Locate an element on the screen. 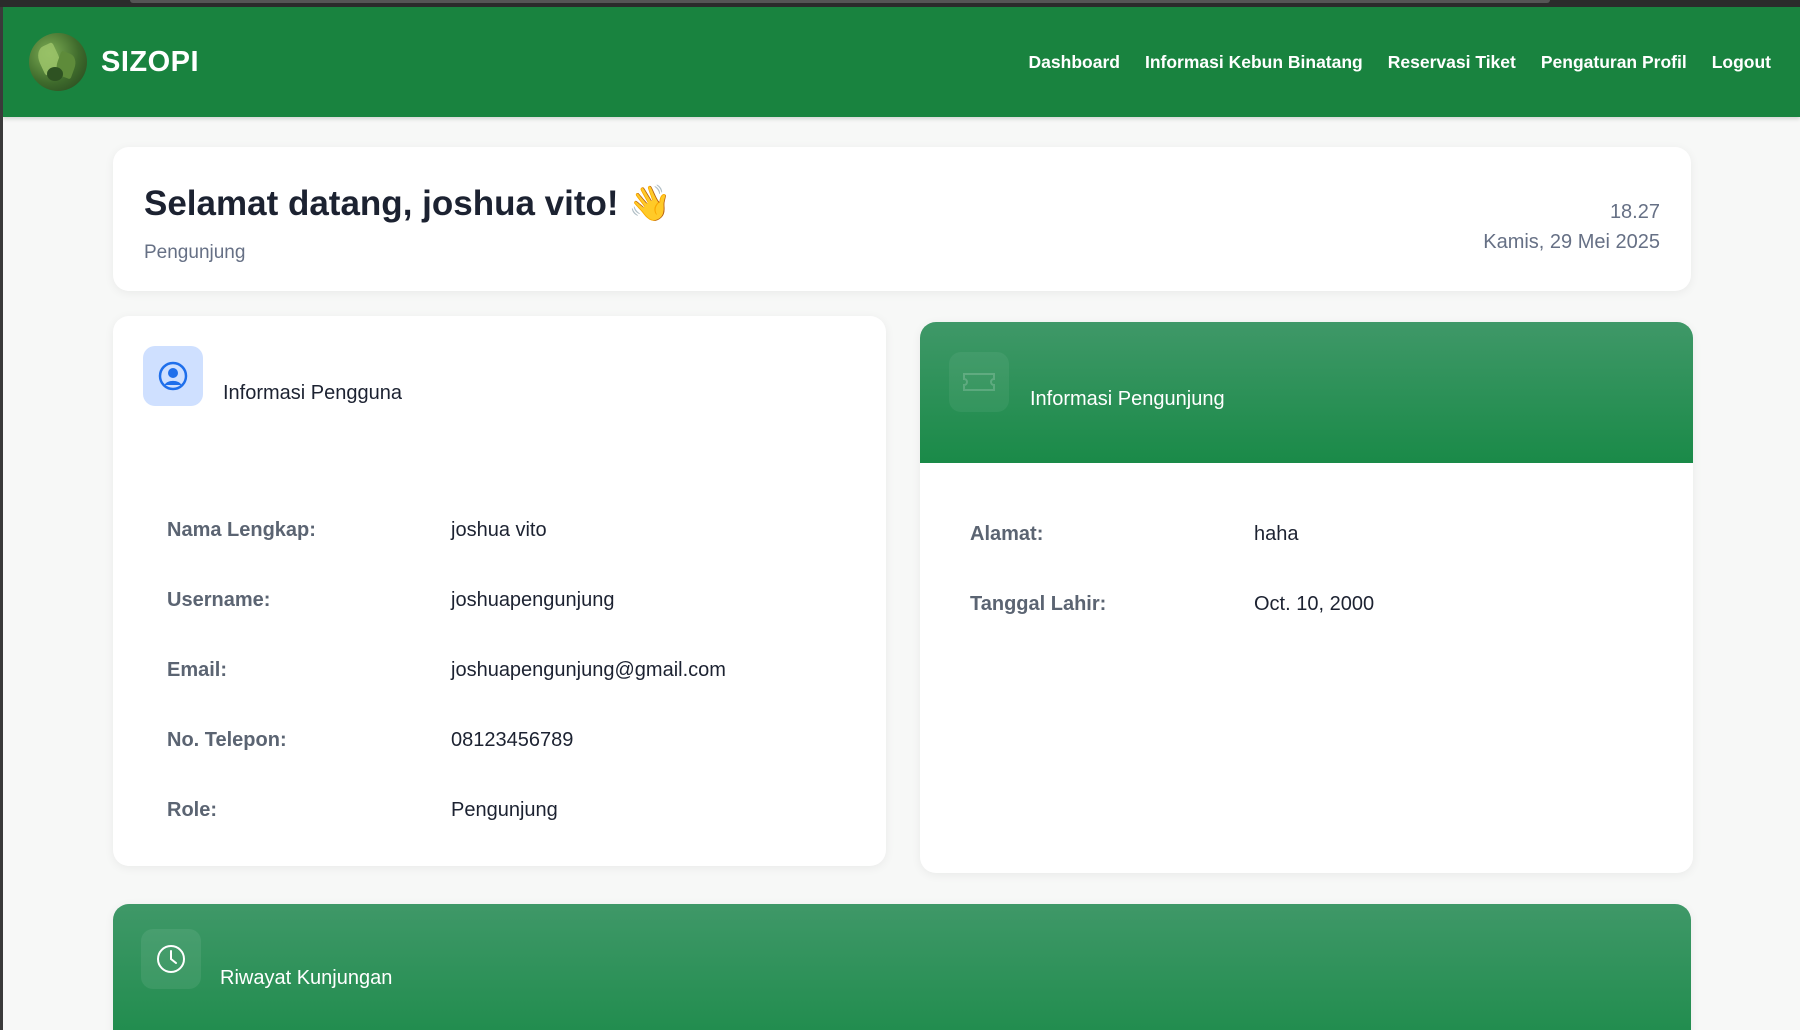 The width and height of the screenshot is (1800, 1030). browser-top-edge is located at coordinates (900, 3).